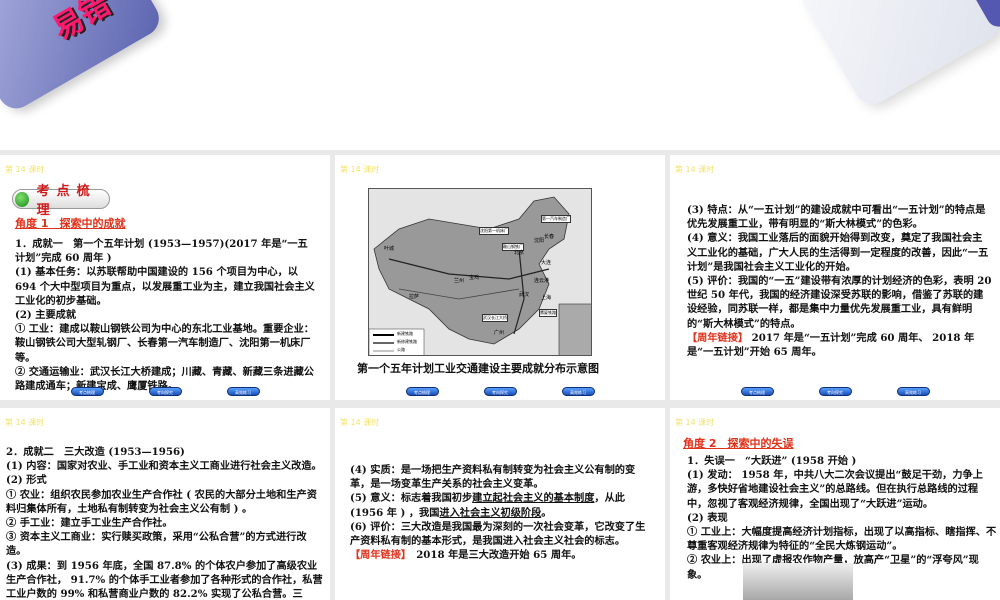 The width and height of the screenshot is (1000, 600). What do you see at coordinates (798, 581) in the screenshot?
I see `cartoon-photo` at bounding box center [798, 581].